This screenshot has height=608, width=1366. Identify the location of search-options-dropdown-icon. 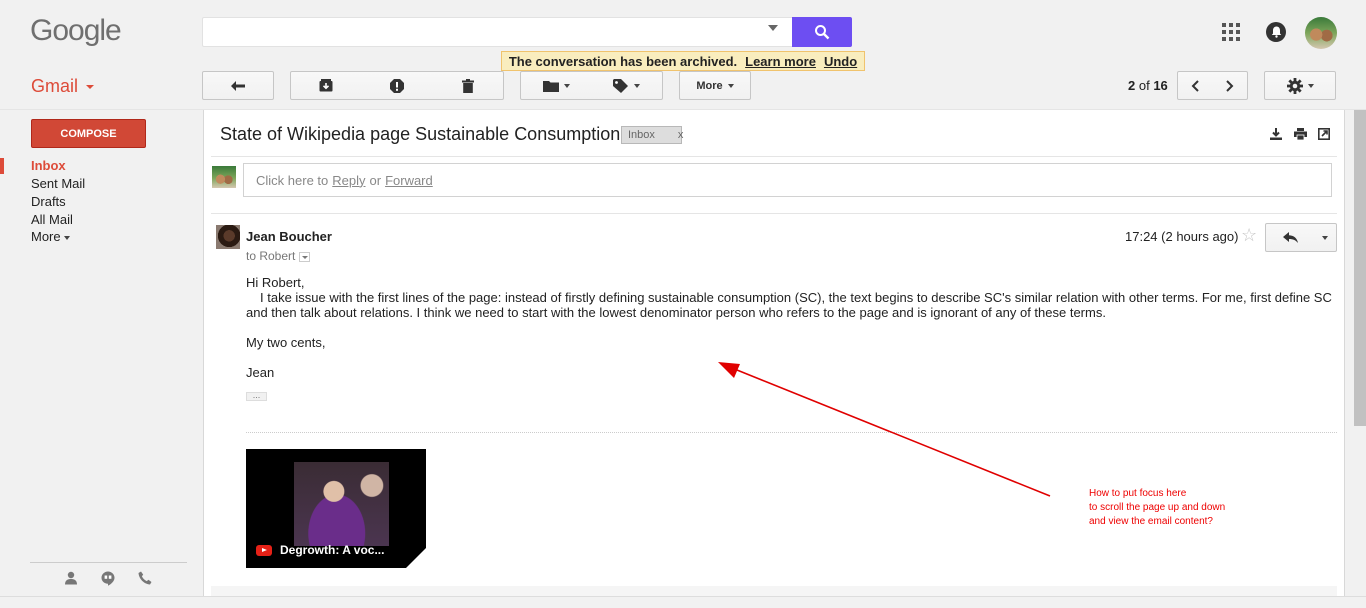
(773, 28).